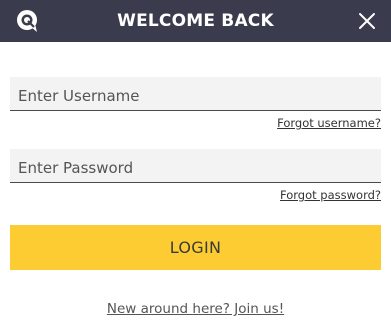 This screenshot has width=391, height=330. Describe the element at coordinates (367, 21) in the screenshot. I see `close-icon` at that location.